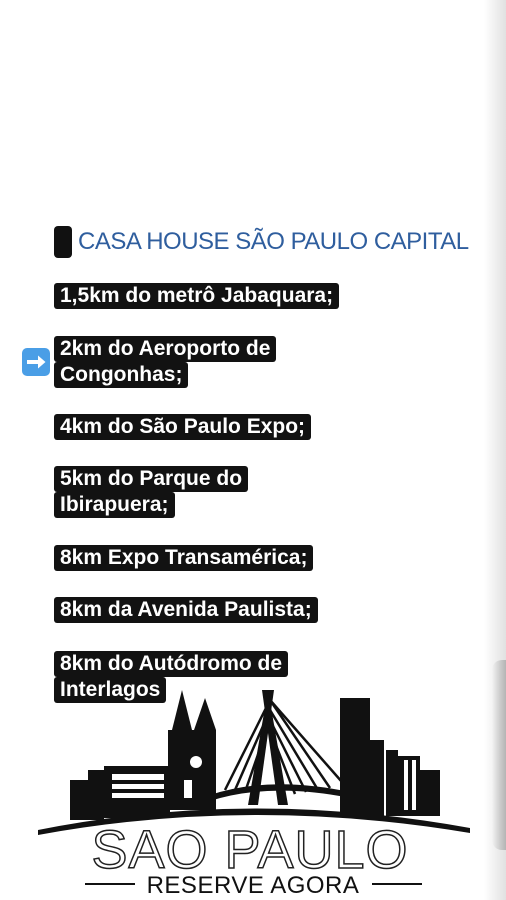 Image resolution: width=506 pixels, height=900 pixels. I want to click on list-item: 8km da Avenida Paulista;, so click(186, 610).